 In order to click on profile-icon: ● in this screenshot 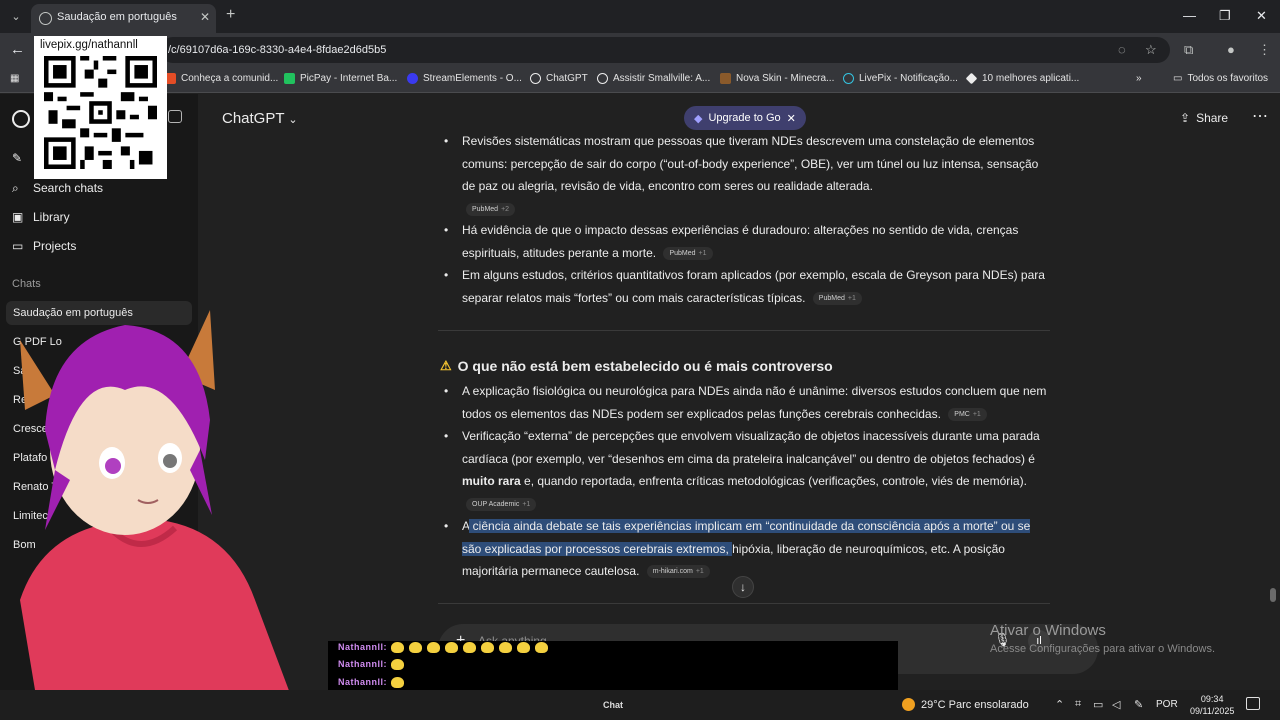, I will do `click(1231, 49)`.